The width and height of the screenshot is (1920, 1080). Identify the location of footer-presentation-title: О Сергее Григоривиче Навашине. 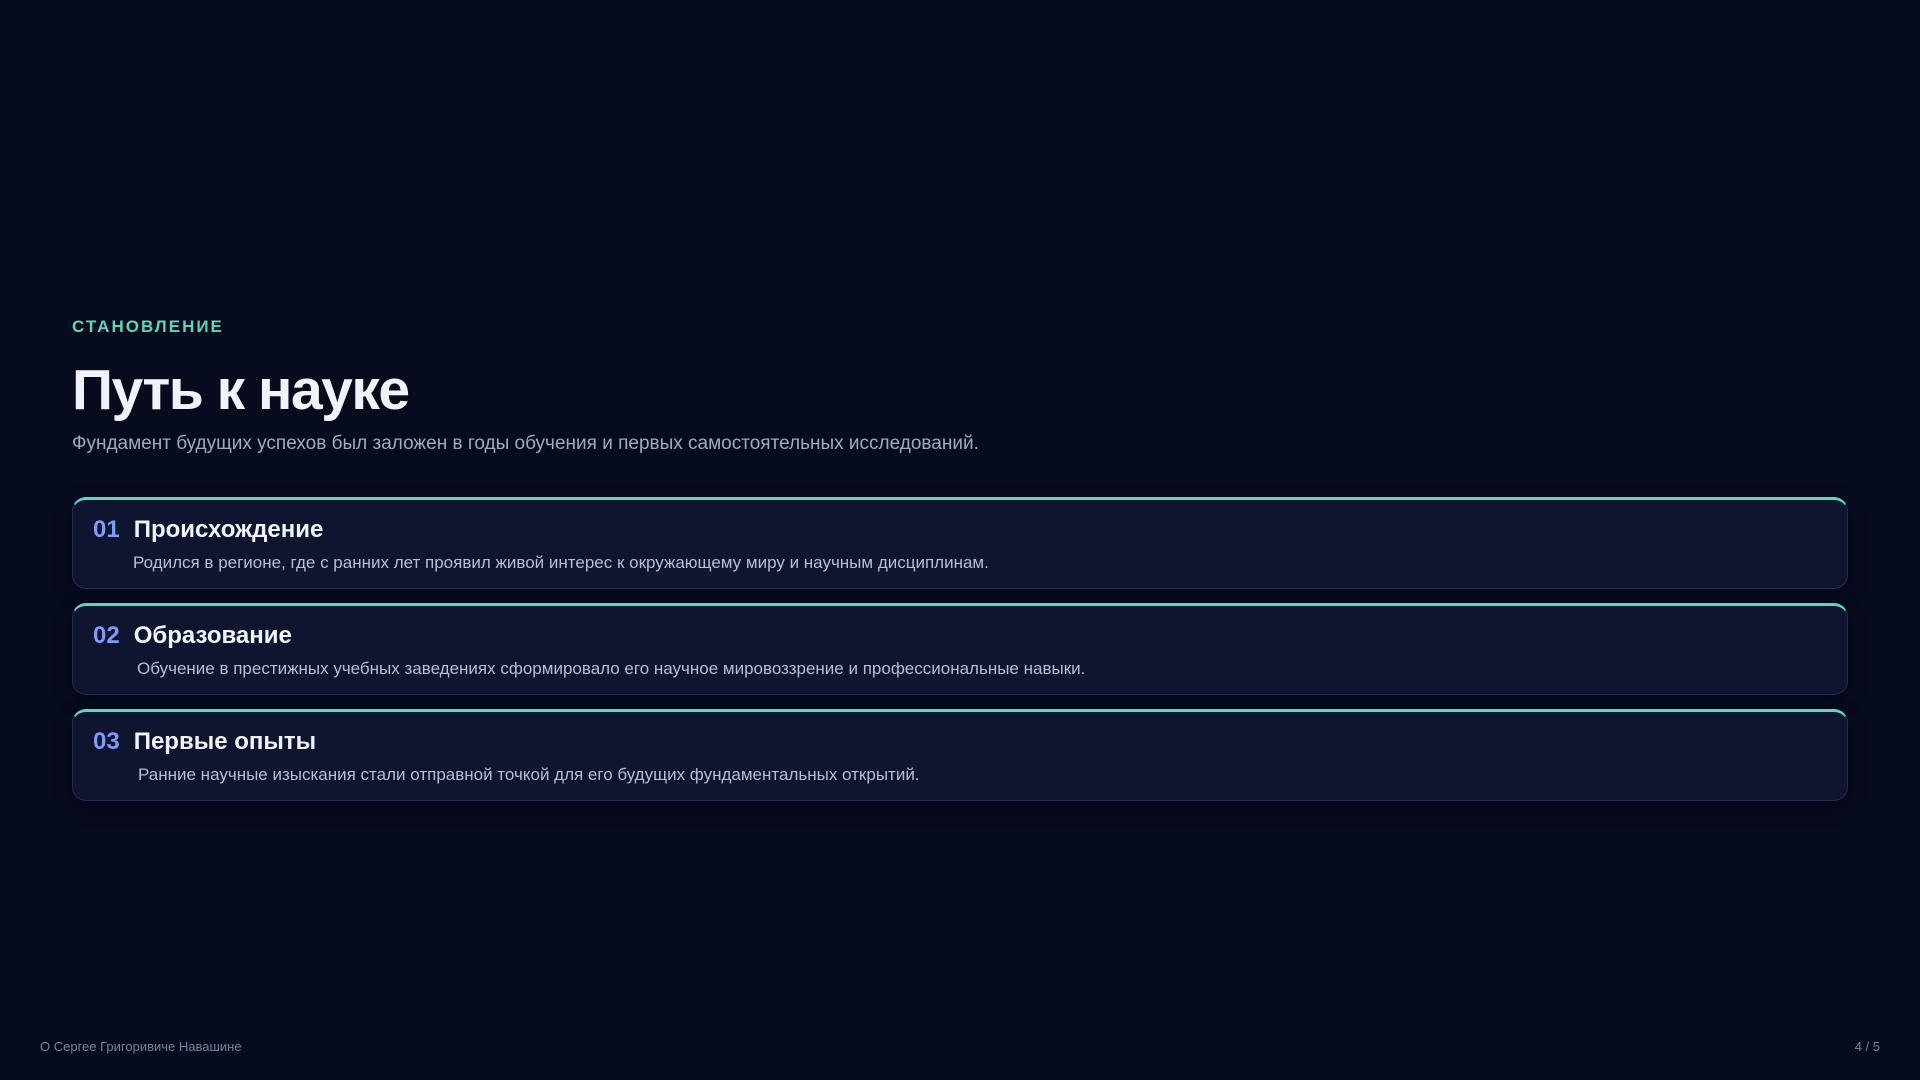
(141, 1046).